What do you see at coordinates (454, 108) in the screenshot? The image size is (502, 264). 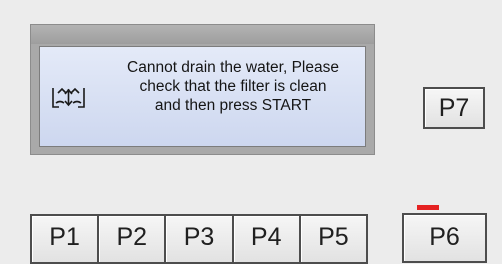 I see `p7-button: P7` at bounding box center [454, 108].